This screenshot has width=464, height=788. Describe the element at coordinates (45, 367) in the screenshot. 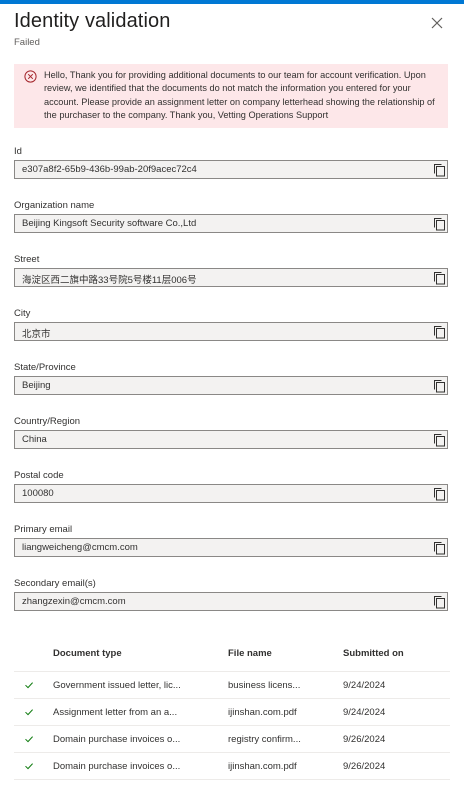

I see `field-label: State/Province` at that location.